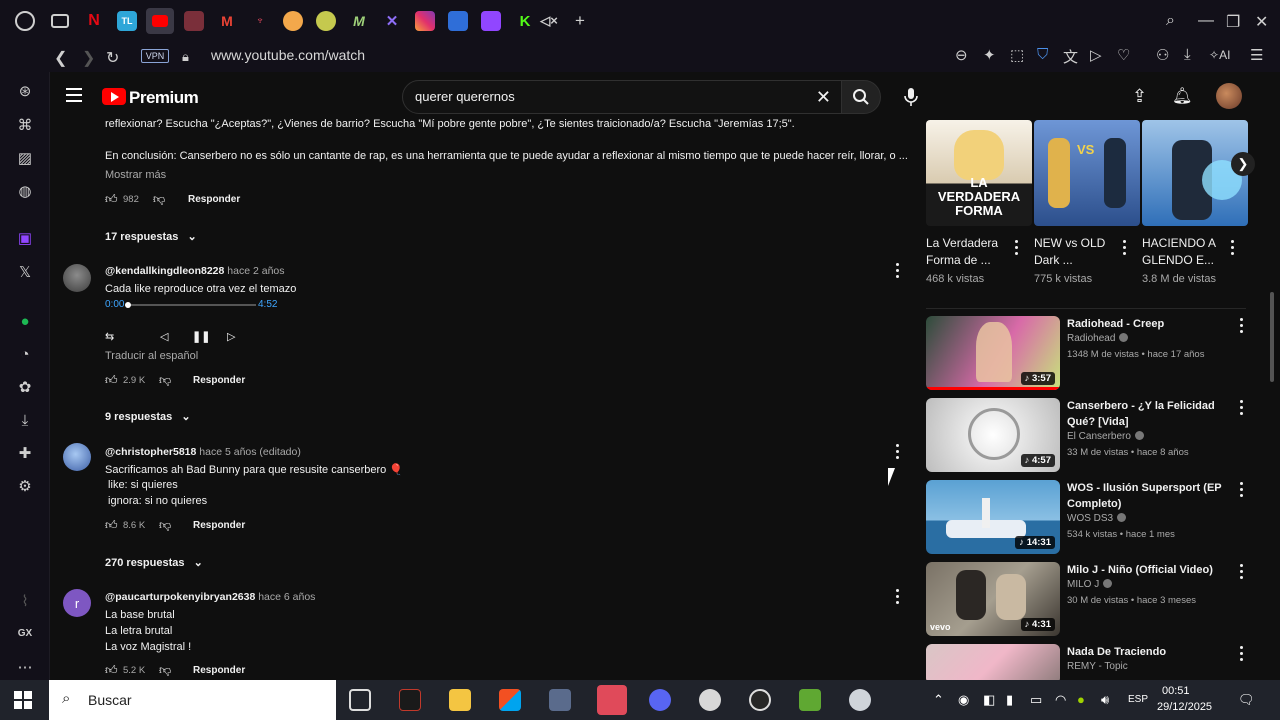  What do you see at coordinates (458, 21) in the screenshot?
I see `trello-tab-icon` at bounding box center [458, 21].